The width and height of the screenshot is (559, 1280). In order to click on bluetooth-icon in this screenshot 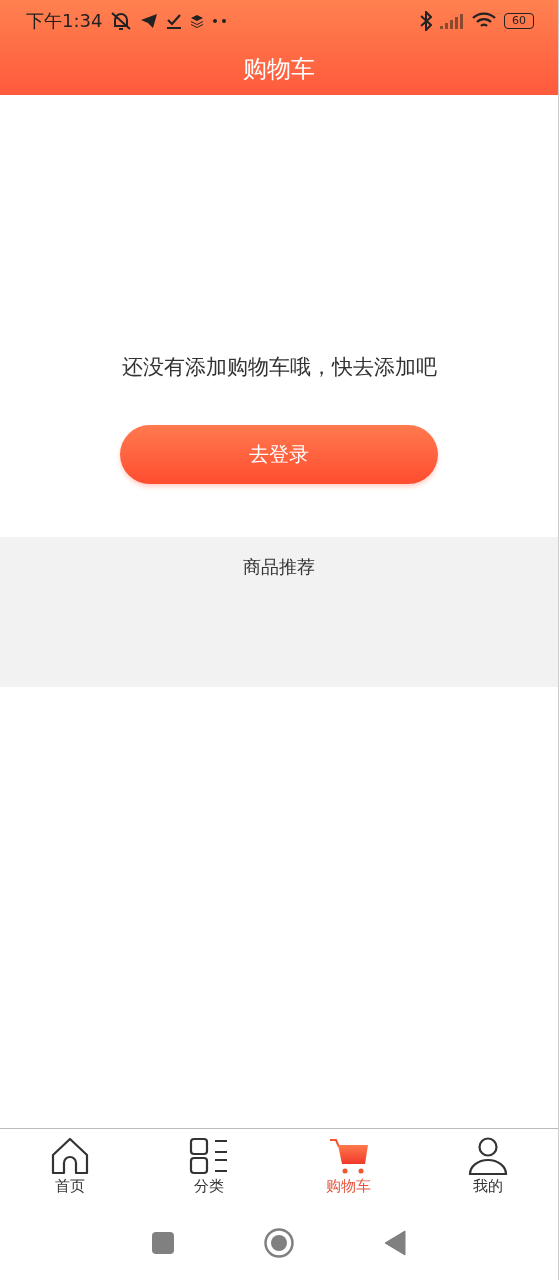, I will do `click(426, 21)`.